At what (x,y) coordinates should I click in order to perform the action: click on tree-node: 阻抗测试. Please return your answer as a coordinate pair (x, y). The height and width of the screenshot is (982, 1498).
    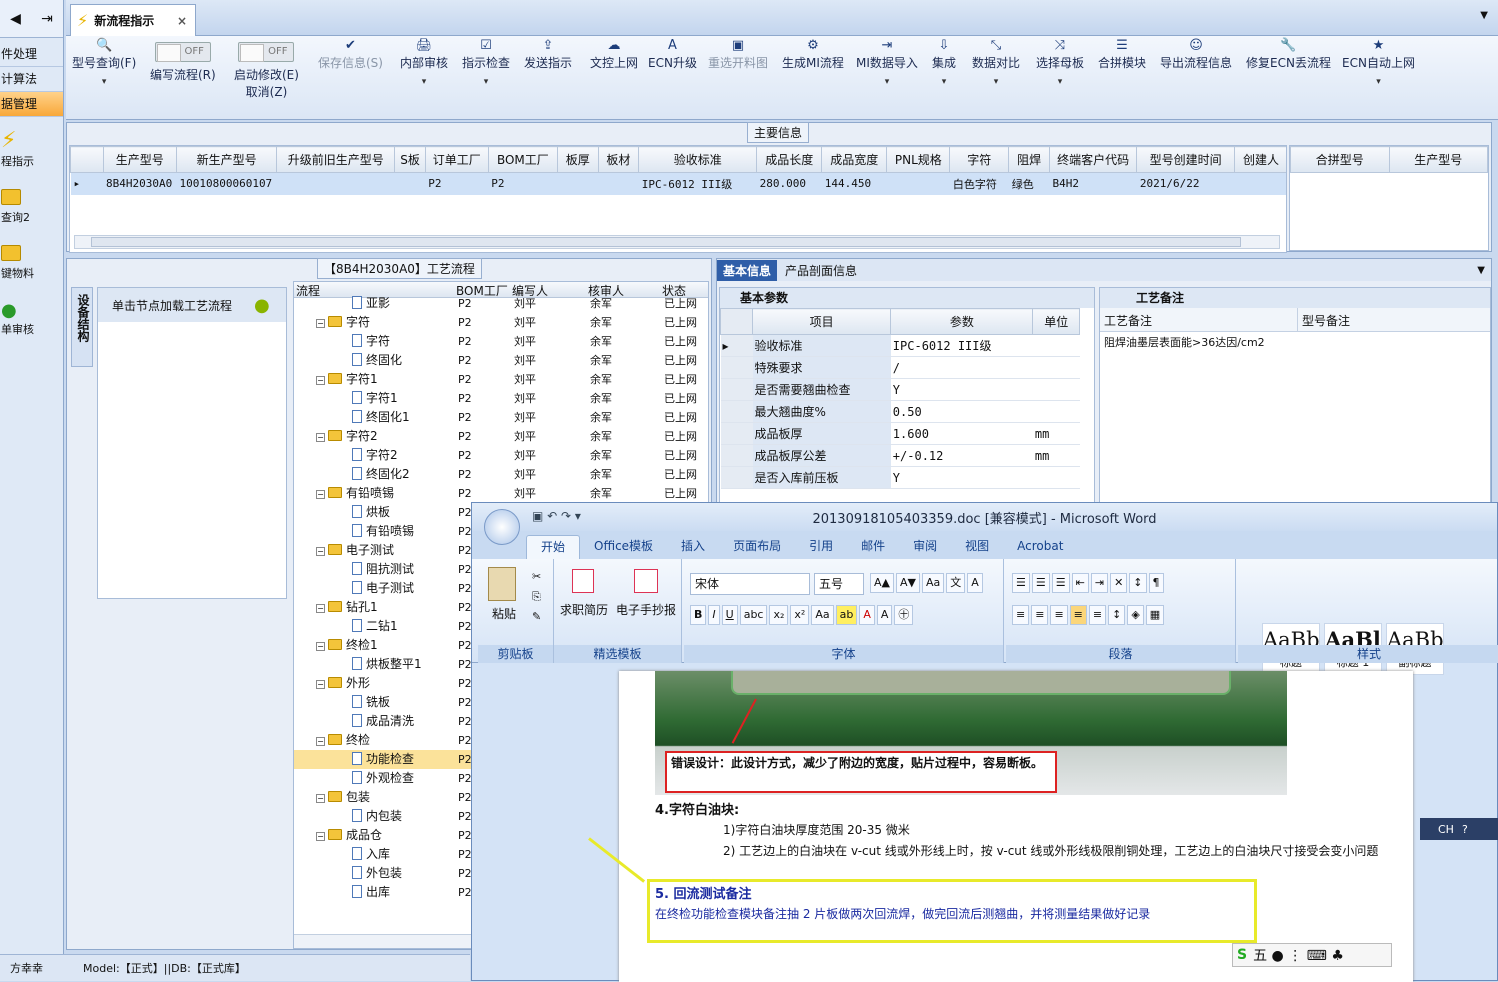
    Looking at the image, I should click on (383, 569).